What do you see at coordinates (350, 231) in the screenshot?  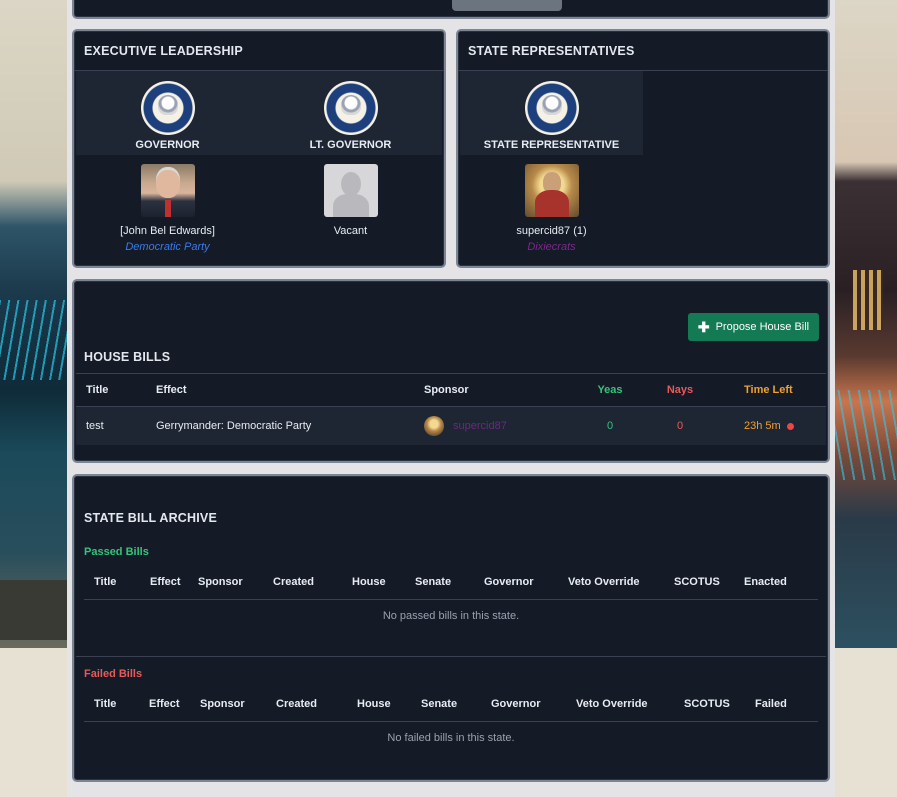 I see `person-name: Vacant` at bounding box center [350, 231].